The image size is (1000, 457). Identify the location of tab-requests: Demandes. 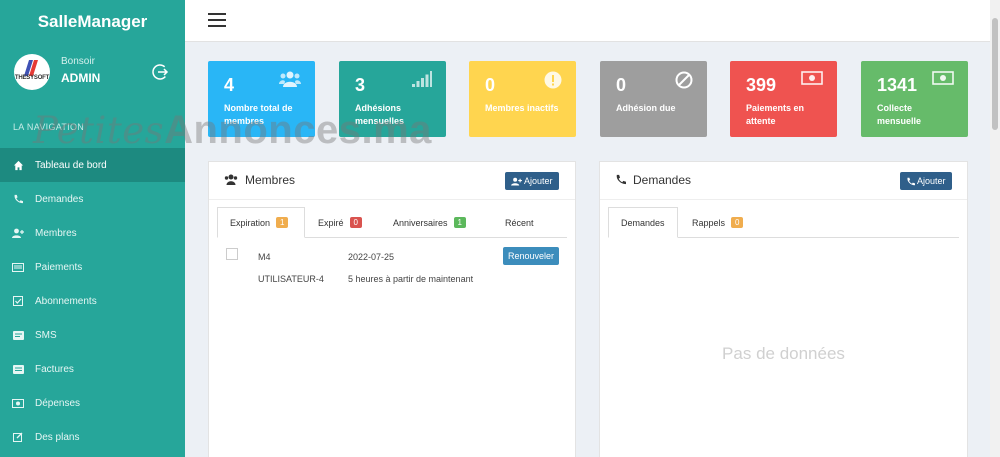
(643, 222).